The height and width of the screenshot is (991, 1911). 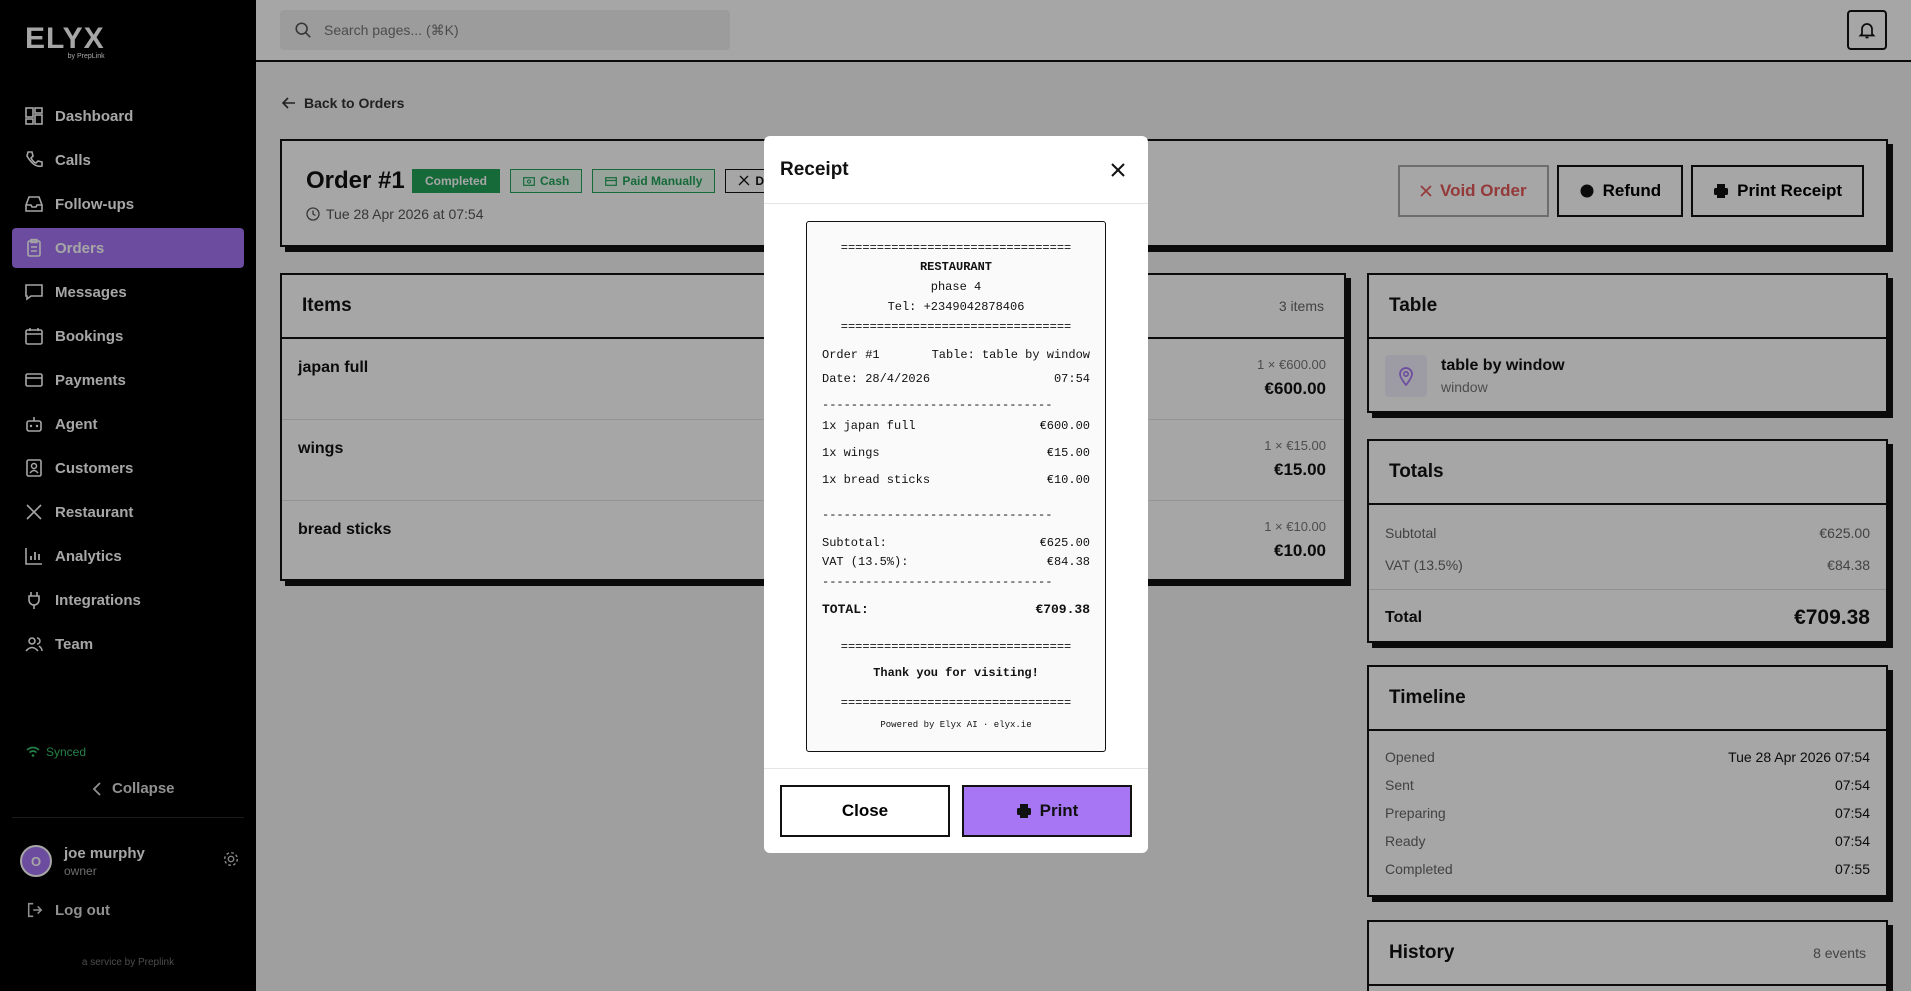 I want to click on receipt-line-price: €600.00, so click(x=1064, y=426).